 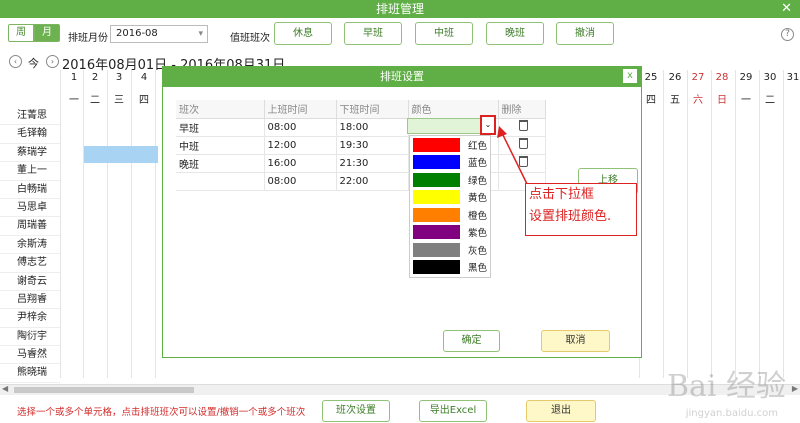 What do you see at coordinates (30, 318) in the screenshot?
I see `staff-name: 尹梓余` at bounding box center [30, 318].